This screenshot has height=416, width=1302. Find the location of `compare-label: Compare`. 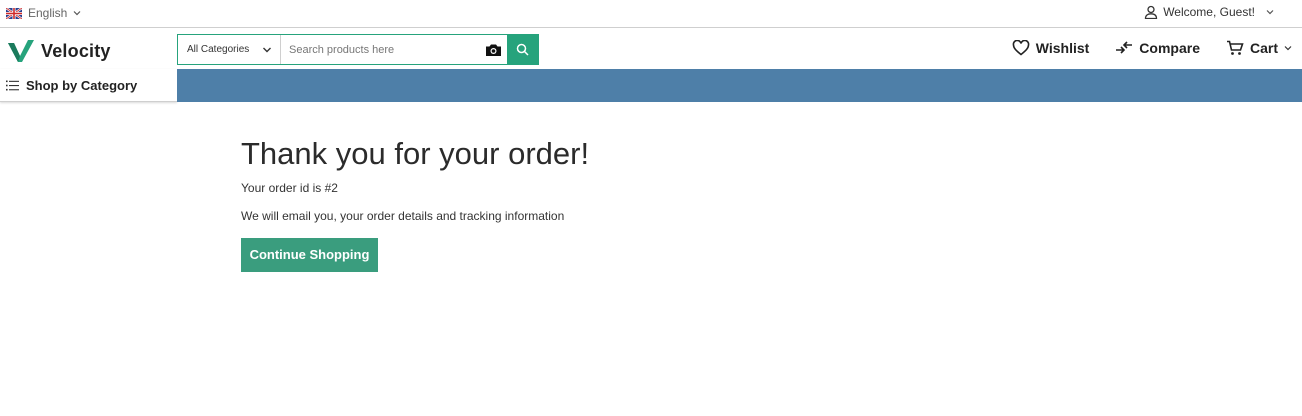

compare-label: Compare is located at coordinates (1169, 48).